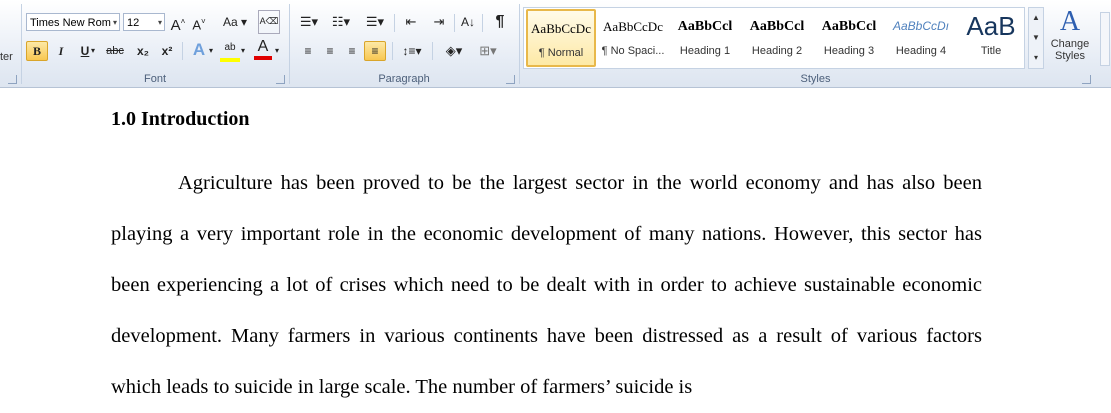 This screenshot has height=413, width=1111. Describe the element at coordinates (309, 22) in the screenshot. I see `bullets-icon: ☰▾` at that location.